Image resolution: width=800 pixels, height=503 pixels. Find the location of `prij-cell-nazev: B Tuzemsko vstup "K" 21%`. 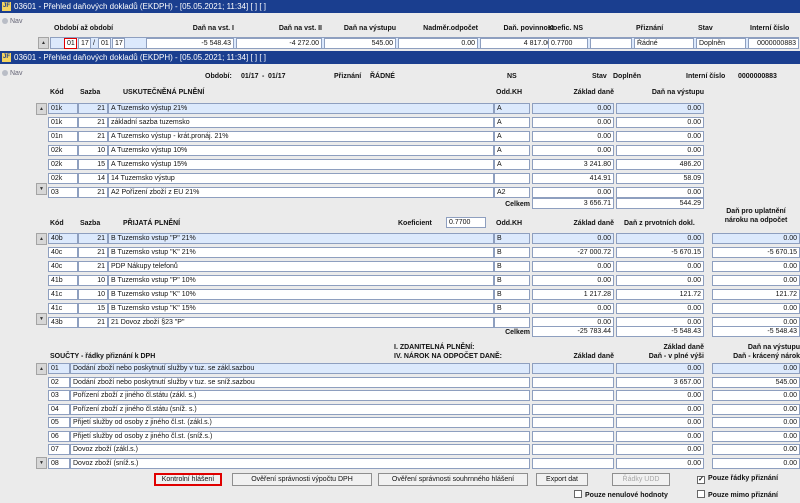

prij-cell-nazev: B Tuzemsko vstup "K" 21% is located at coordinates (301, 252).